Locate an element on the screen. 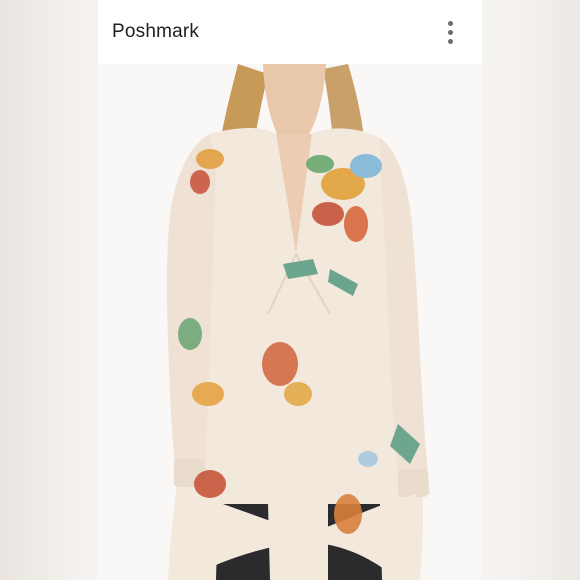 The image size is (580, 580). more-vert-icon is located at coordinates (450, 32).